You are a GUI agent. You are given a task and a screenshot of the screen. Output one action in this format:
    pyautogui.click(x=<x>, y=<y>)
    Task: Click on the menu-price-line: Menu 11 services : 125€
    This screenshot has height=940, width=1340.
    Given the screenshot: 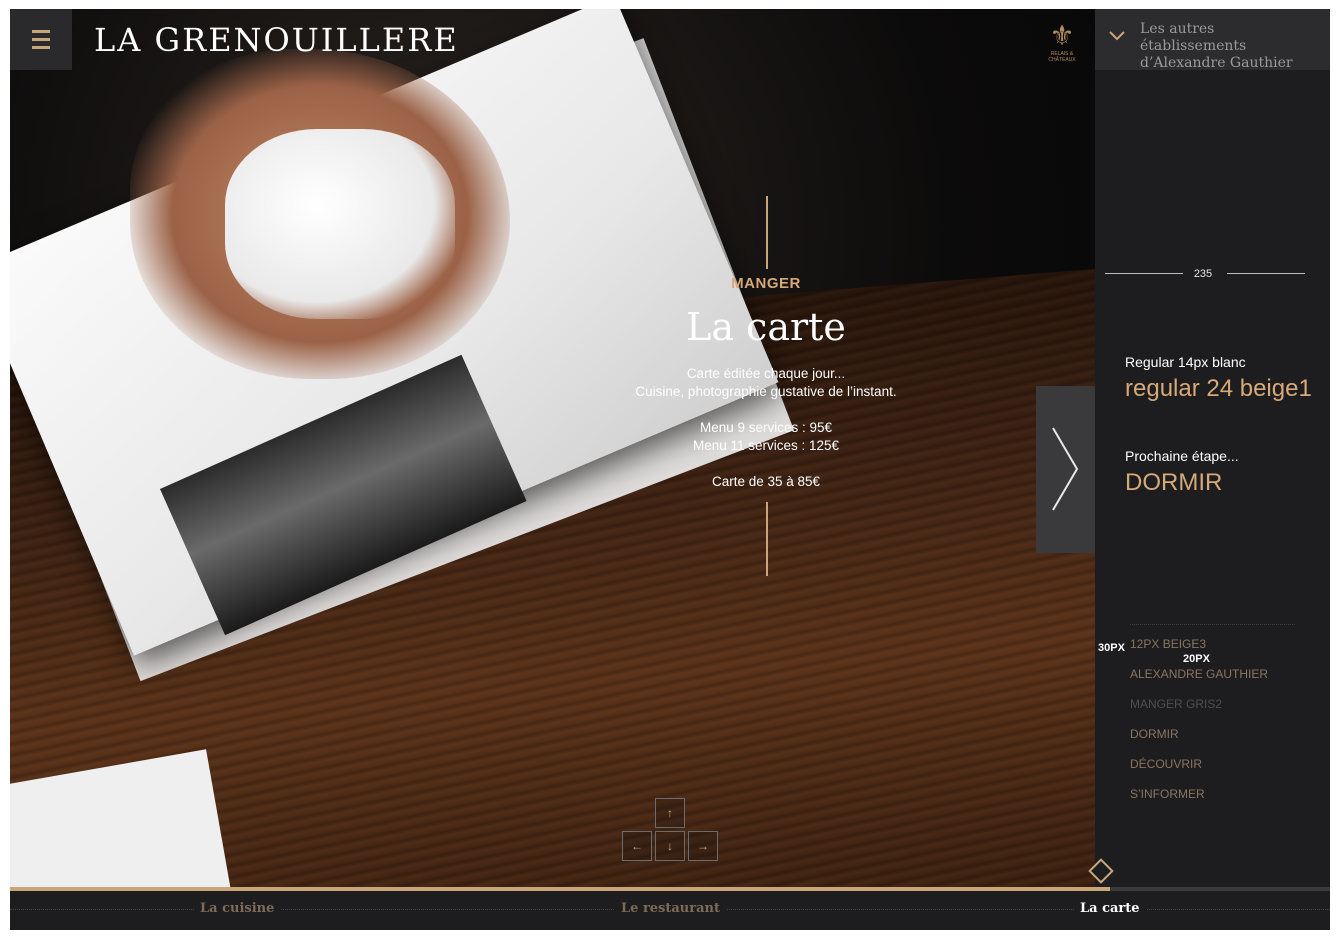 What is the action you would take?
    pyautogui.click(x=766, y=445)
    